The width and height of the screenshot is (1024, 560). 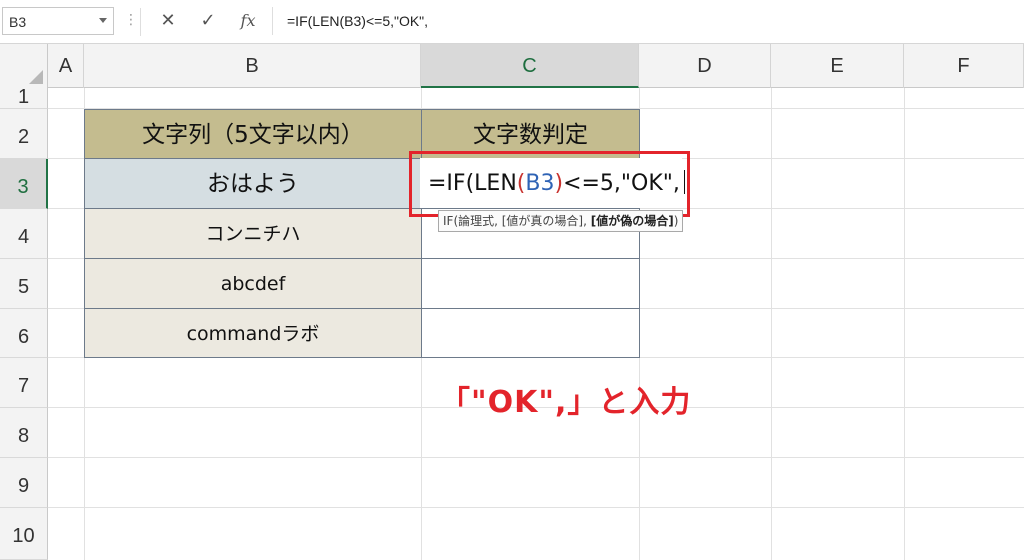 What do you see at coordinates (253, 233) in the screenshot?
I see `cell-b4: コンニチハ` at bounding box center [253, 233].